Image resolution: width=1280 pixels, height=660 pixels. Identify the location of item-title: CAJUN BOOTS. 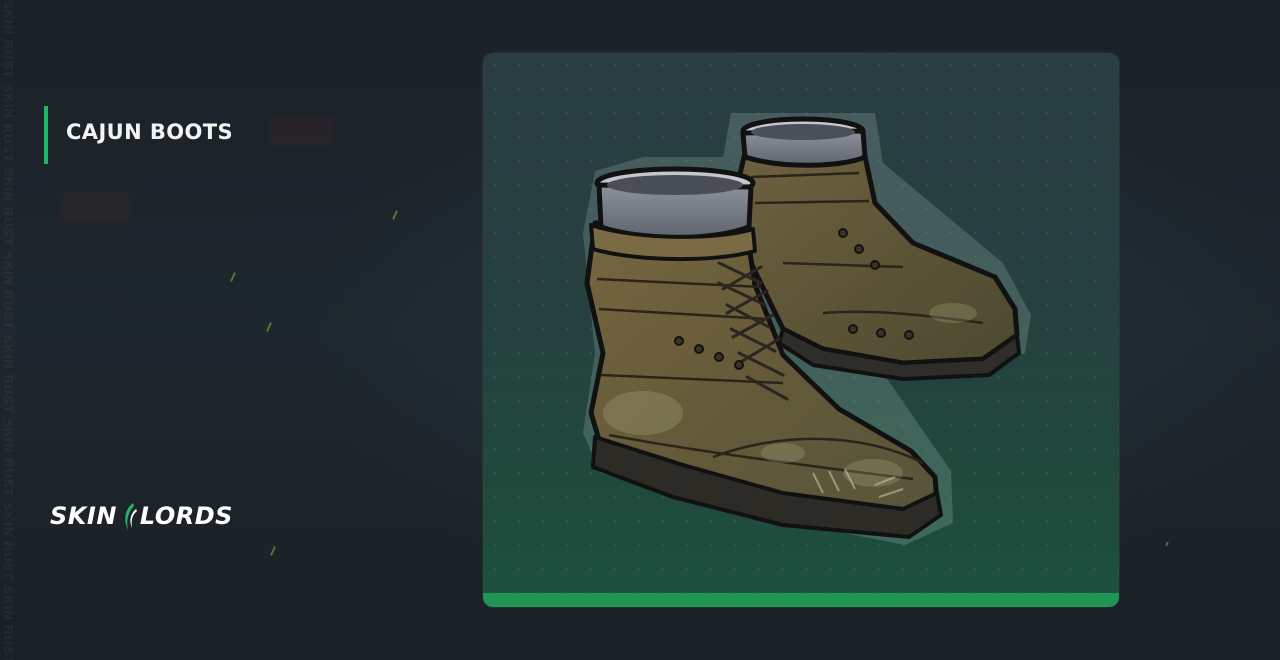
(149, 132).